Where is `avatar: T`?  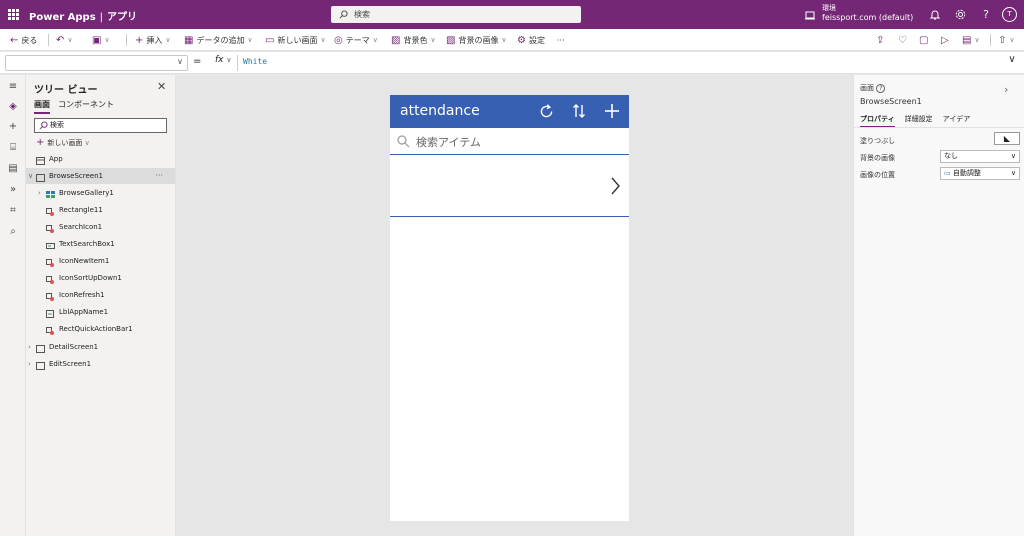
avatar: T is located at coordinates (1009, 14).